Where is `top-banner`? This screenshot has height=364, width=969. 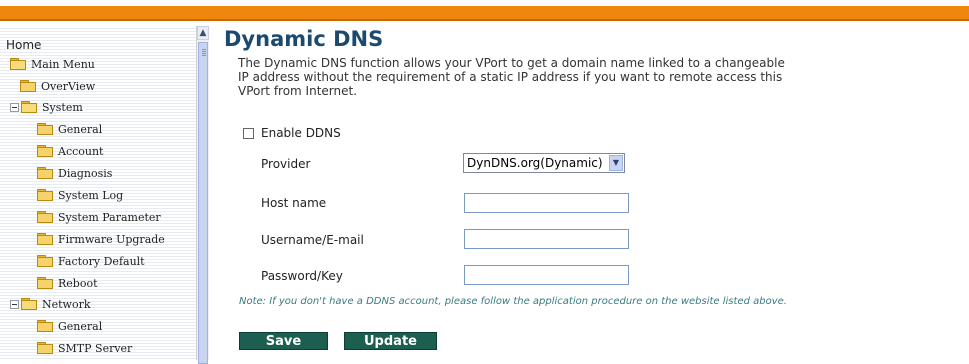 top-banner is located at coordinates (484, 12).